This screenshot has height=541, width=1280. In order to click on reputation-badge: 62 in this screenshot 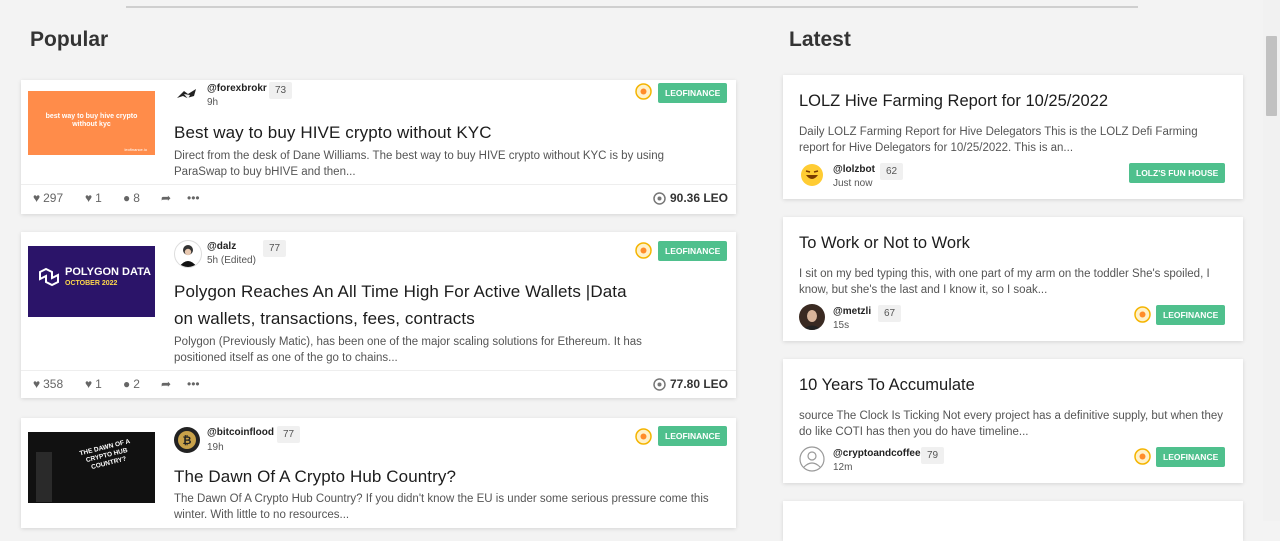, I will do `click(892, 171)`.